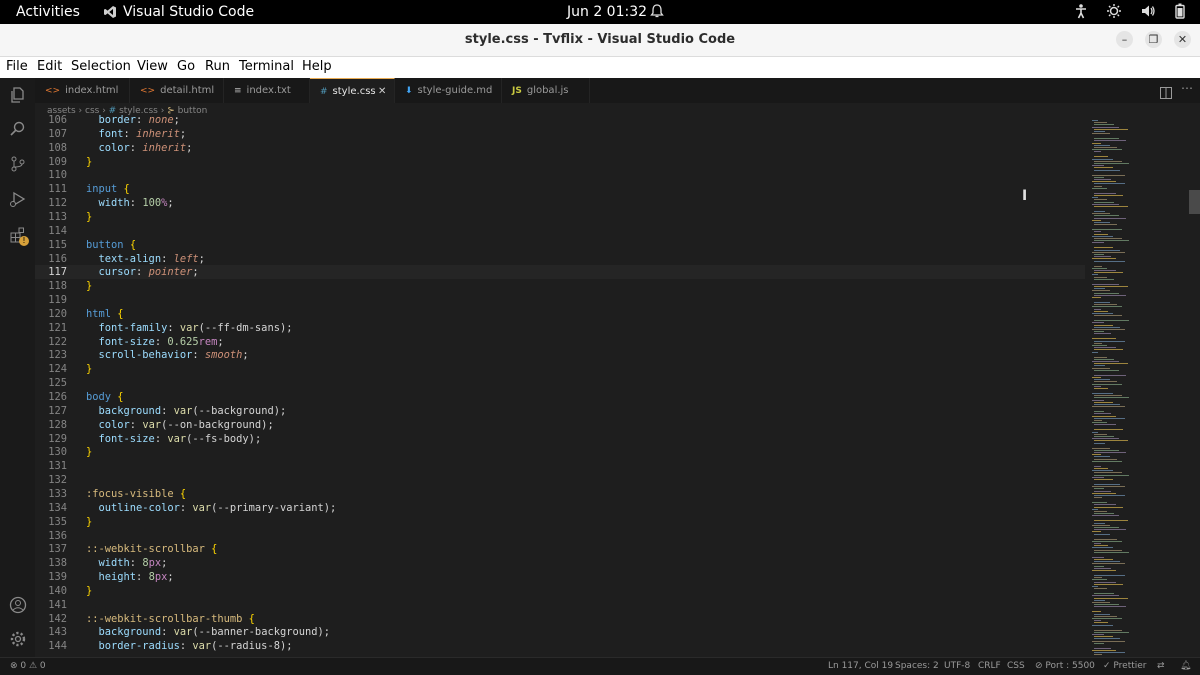 The image size is (1200, 675). I want to click on menu-file: File, so click(17, 66).